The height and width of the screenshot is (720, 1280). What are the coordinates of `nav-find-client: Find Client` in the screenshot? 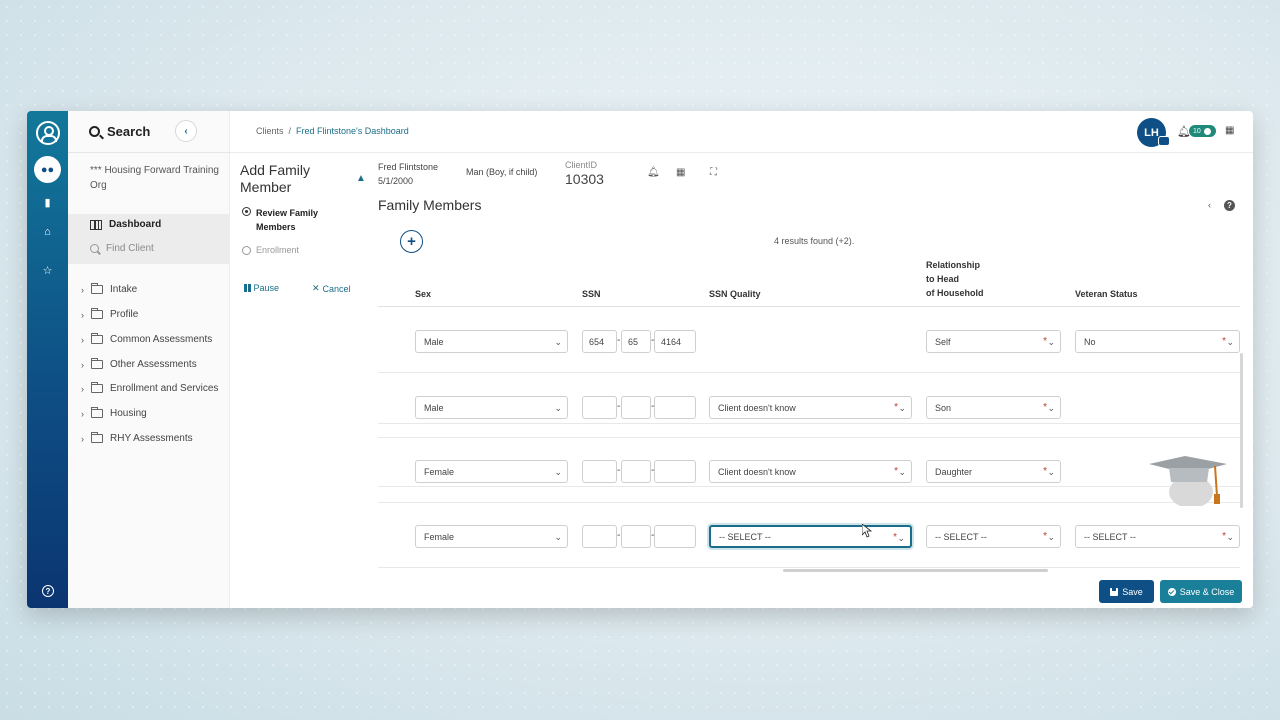 It's located at (122, 248).